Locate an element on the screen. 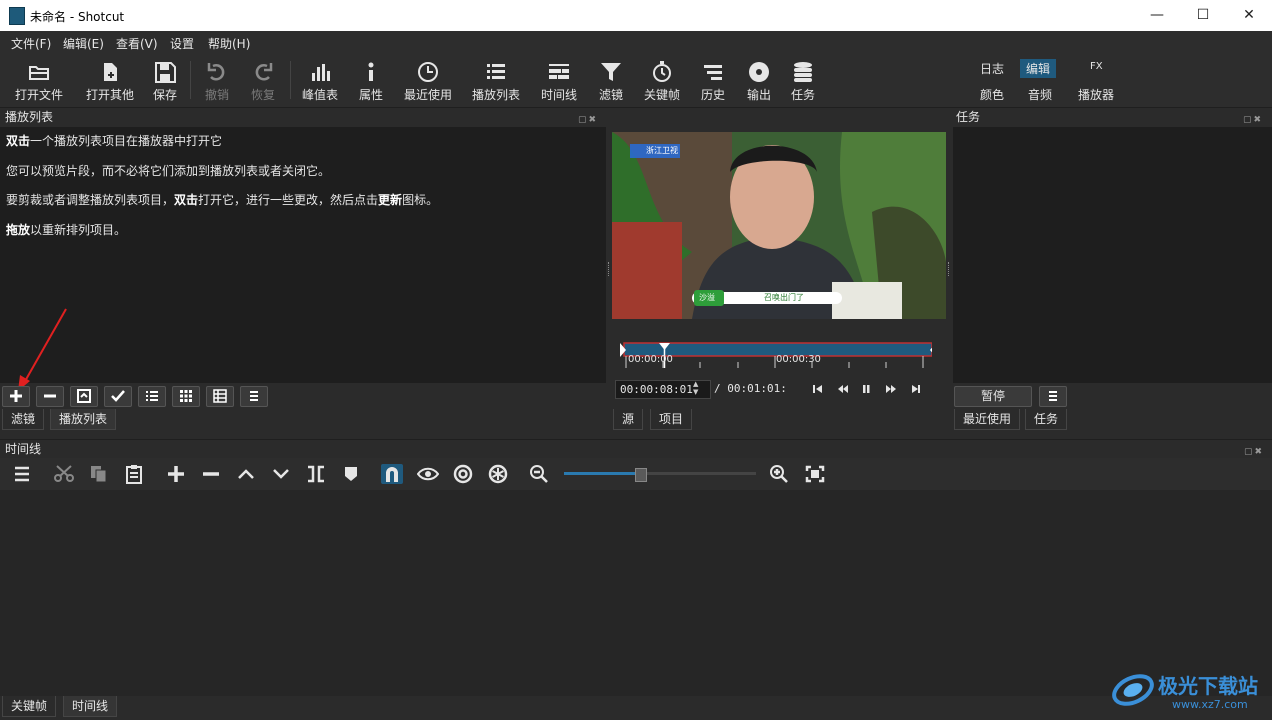 This screenshot has height=720, width=1272. menu-edit: 编辑(E) is located at coordinates (83, 43).